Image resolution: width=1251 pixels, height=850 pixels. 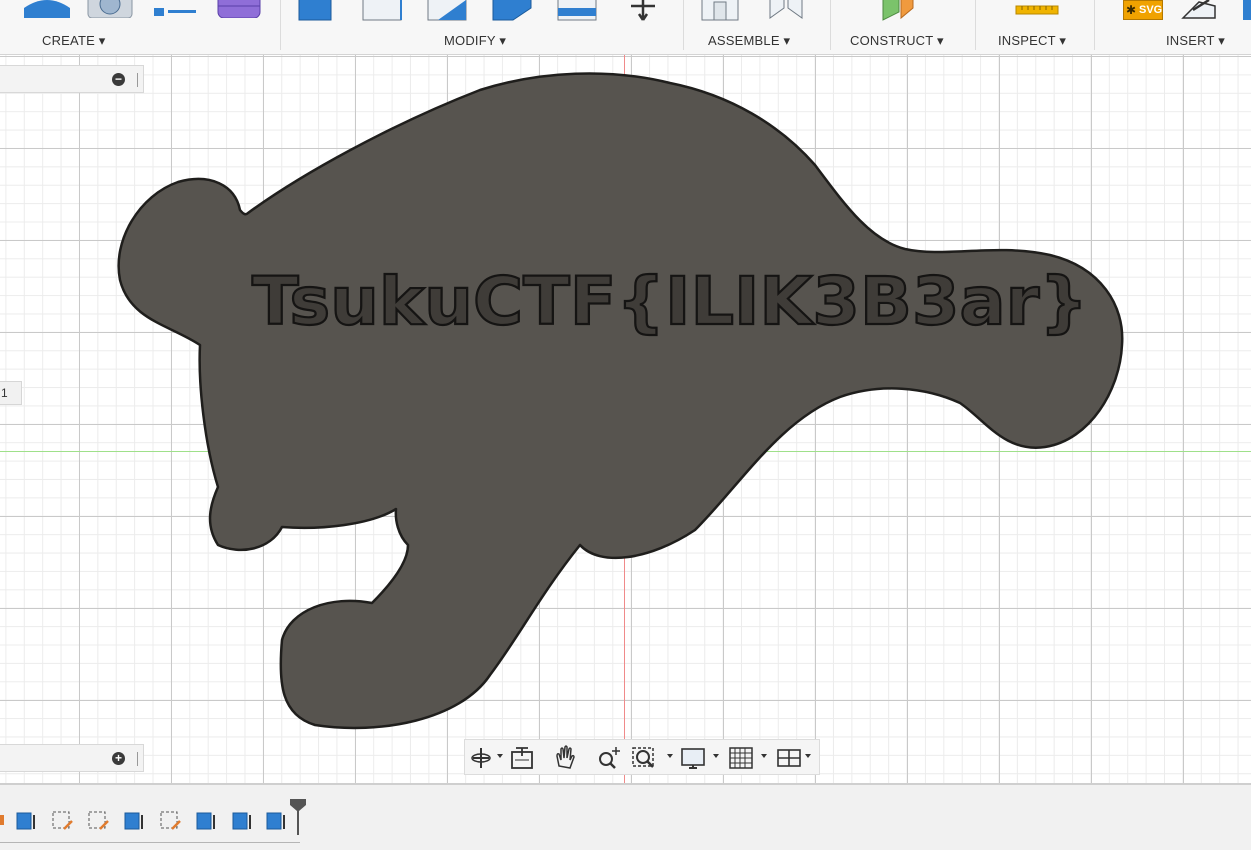 What do you see at coordinates (111, 9) in the screenshot?
I see `revolve-icon` at bounding box center [111, 9].